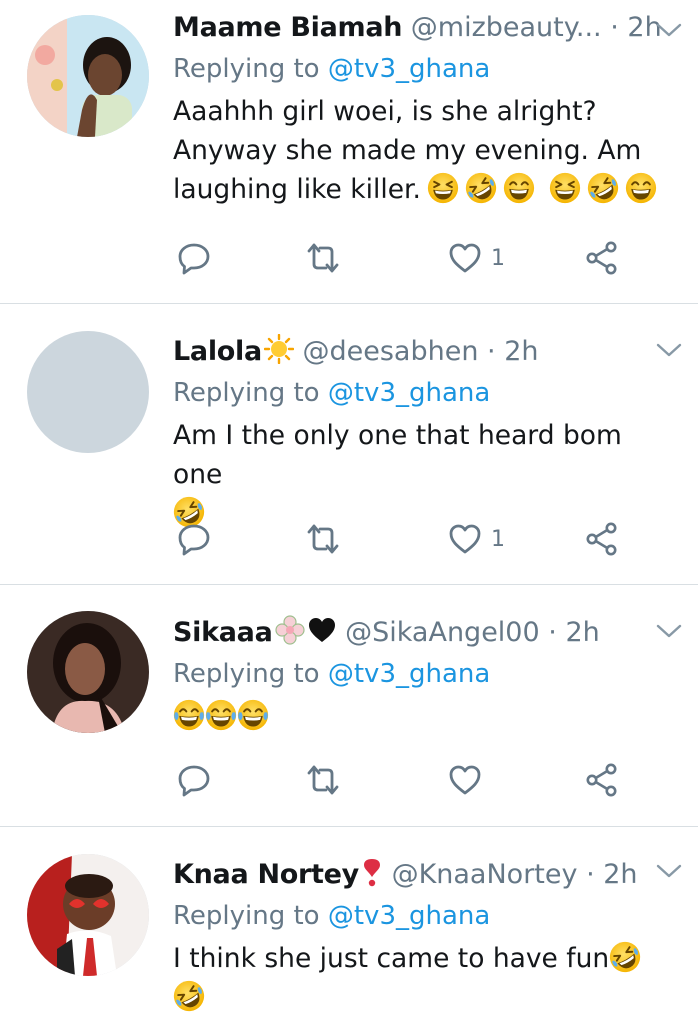 The width and height of the screenshot is (698, 1019). What do you see at coordinates (321, 630) in the screenshot?
I see `black-heart-icon` at bounding box center [321, 630].